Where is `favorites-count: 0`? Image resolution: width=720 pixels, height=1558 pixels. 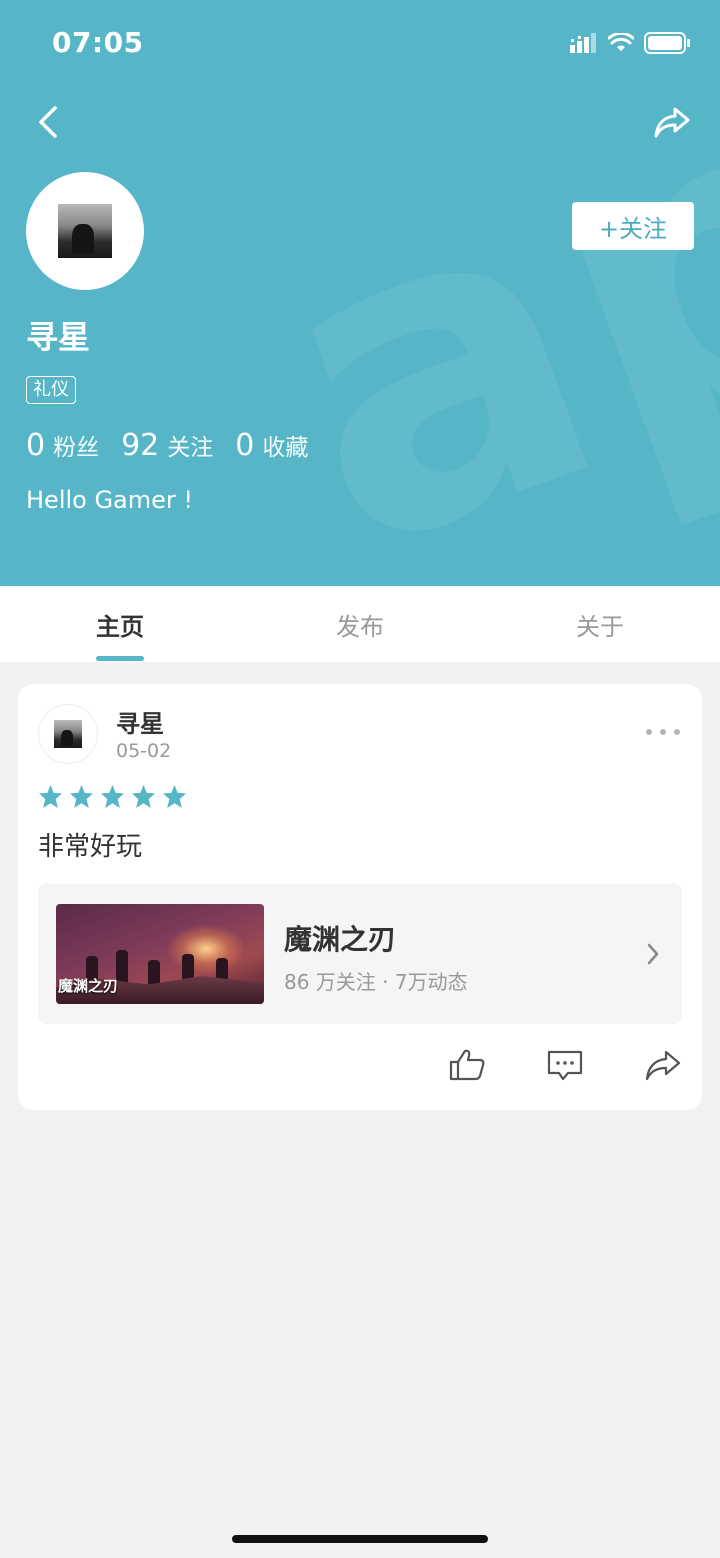
favorites-count: 0 is located at coordinates (244, 445).